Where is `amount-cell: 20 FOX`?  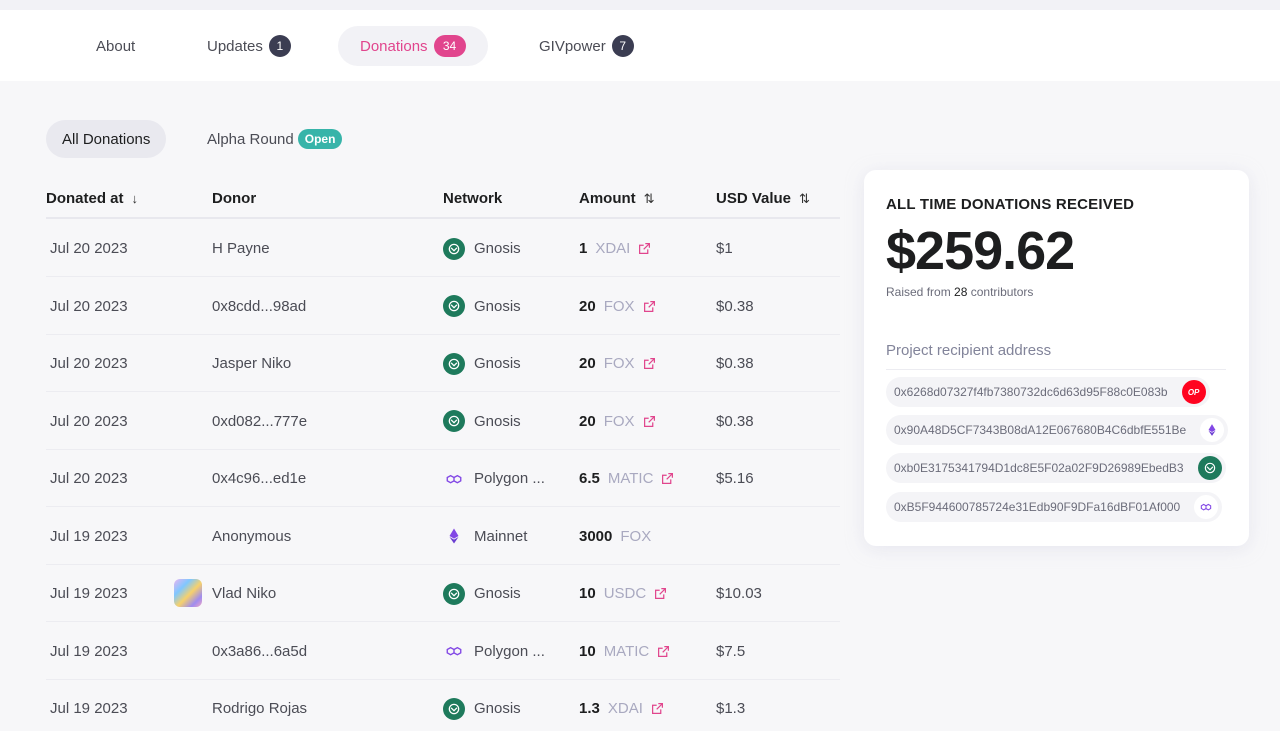 amount-cell: 20 FOX is located at coordinates (617, 363).